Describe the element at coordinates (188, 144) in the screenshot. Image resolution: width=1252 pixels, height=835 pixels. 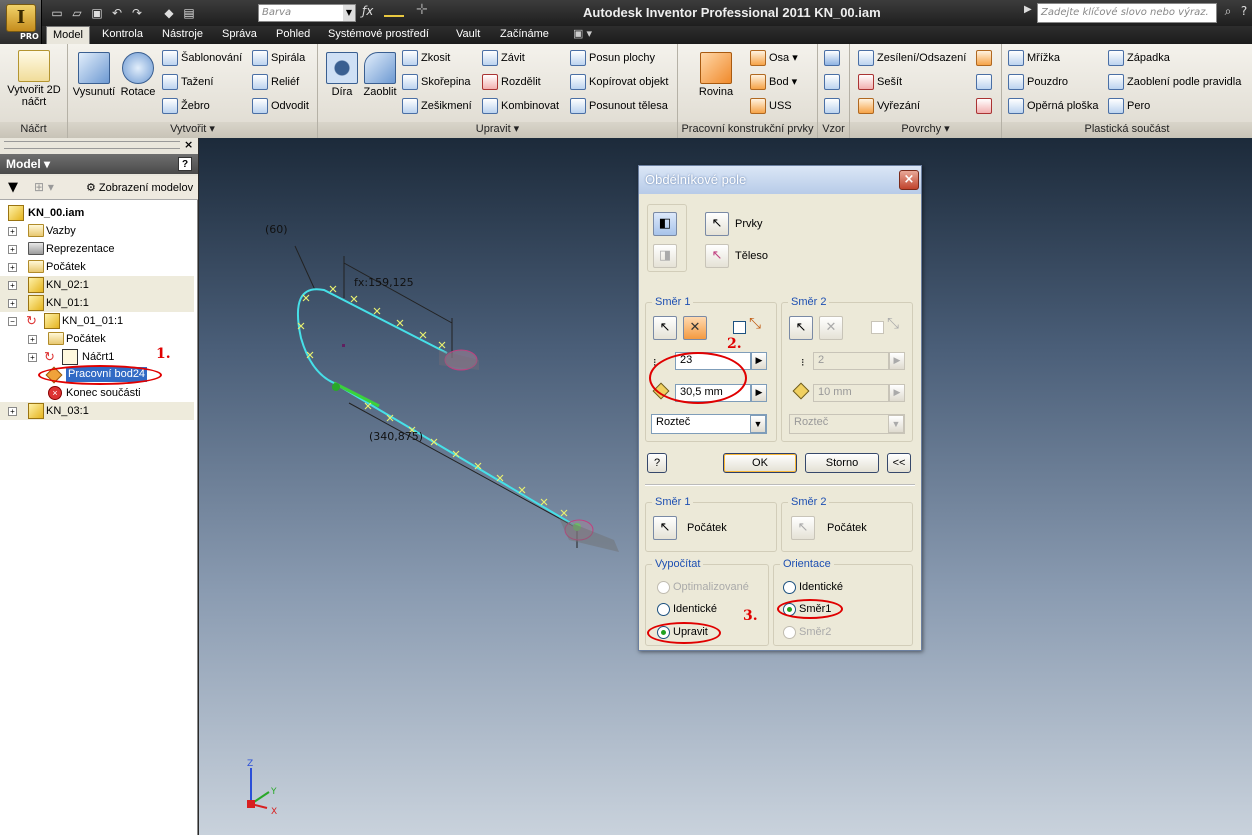
I see `close-icon: ×` at that location.